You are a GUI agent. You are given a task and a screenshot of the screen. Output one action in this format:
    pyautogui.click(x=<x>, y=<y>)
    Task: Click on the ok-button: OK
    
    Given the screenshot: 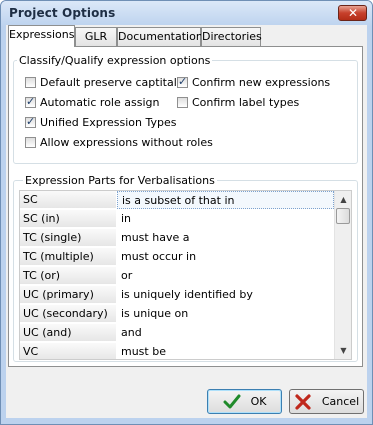 What is the action you would take?
    pyautogui.click(x=244, y=401)
    